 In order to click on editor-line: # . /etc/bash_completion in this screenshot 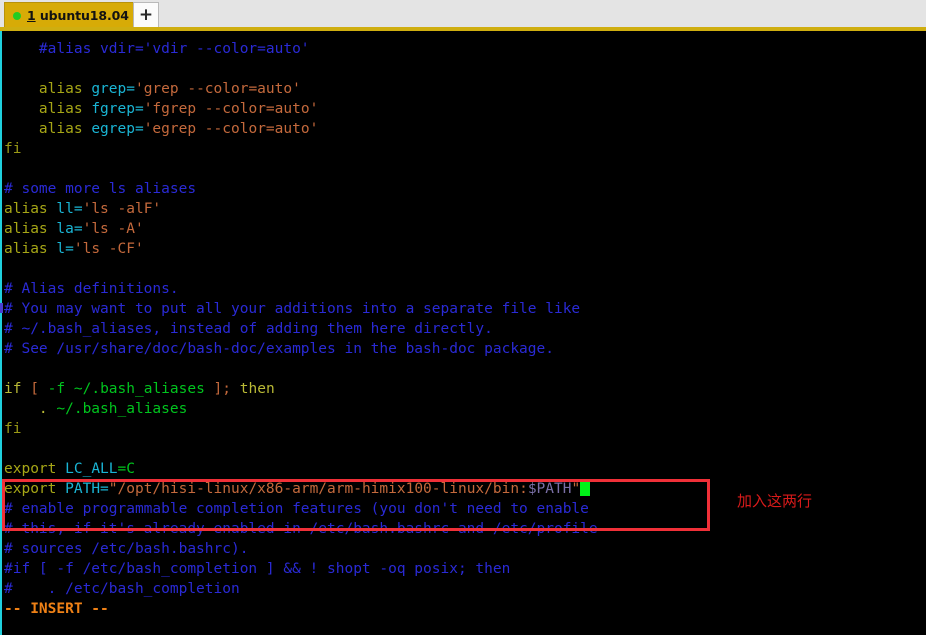, I will do `click(122, 589)`.